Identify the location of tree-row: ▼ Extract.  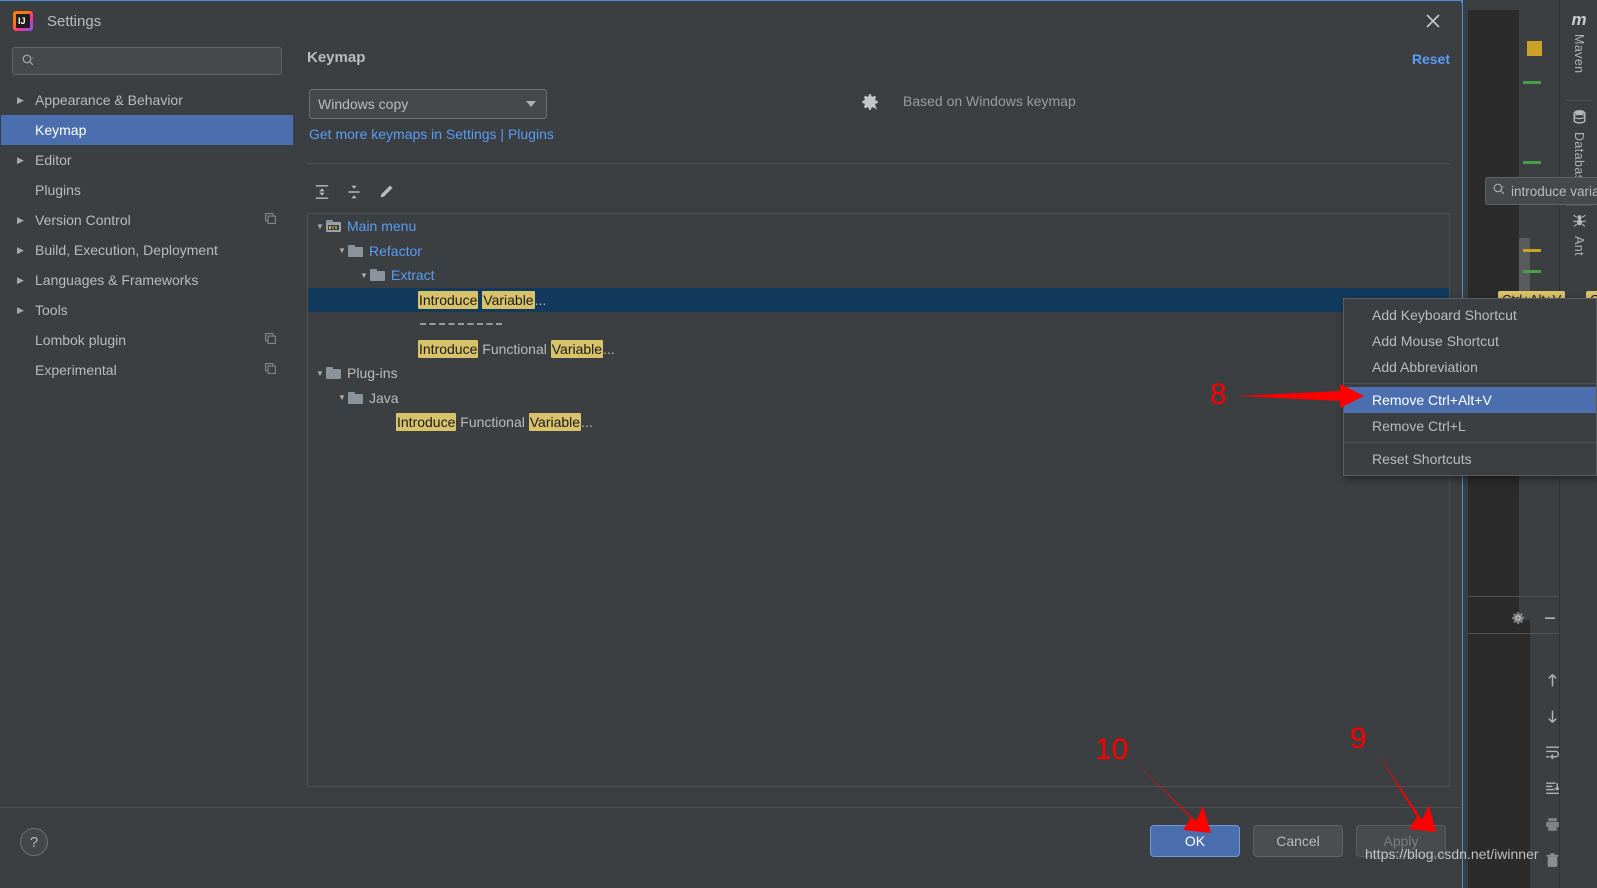
(878, 275).